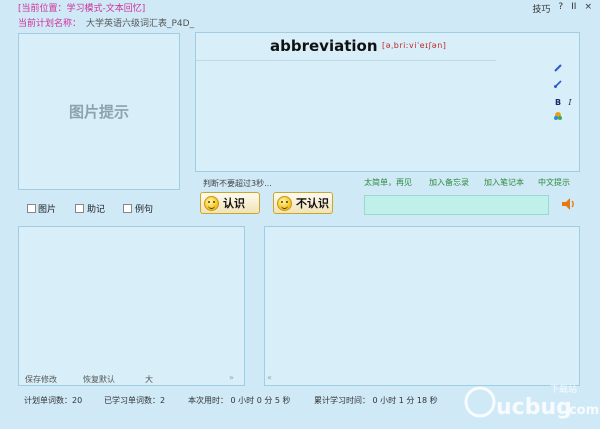  Describe the element at coordinates (504, 182) in the screenshot. I see `add-notebook-link: 加入笔记本` at that location.